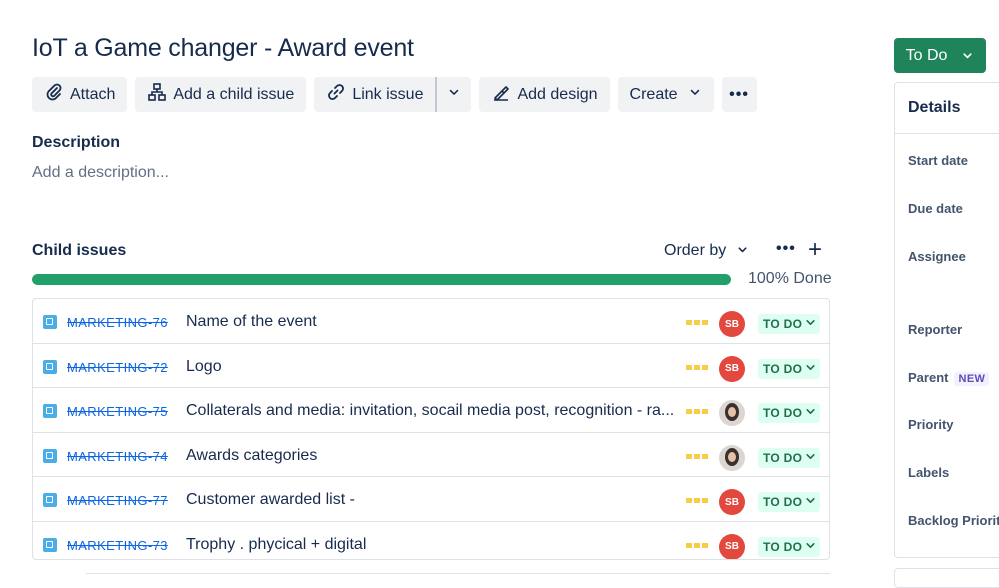  Describe the element at coordinates (934, 108) in the screenshot. I see `details-heading: Details` at that location.